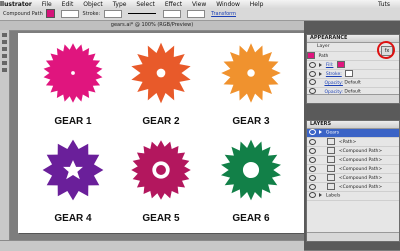  What do you see at coordinates (333, 196) in the screenshot?
I see `layer-name: Labels` at bounding box center [333, 196].